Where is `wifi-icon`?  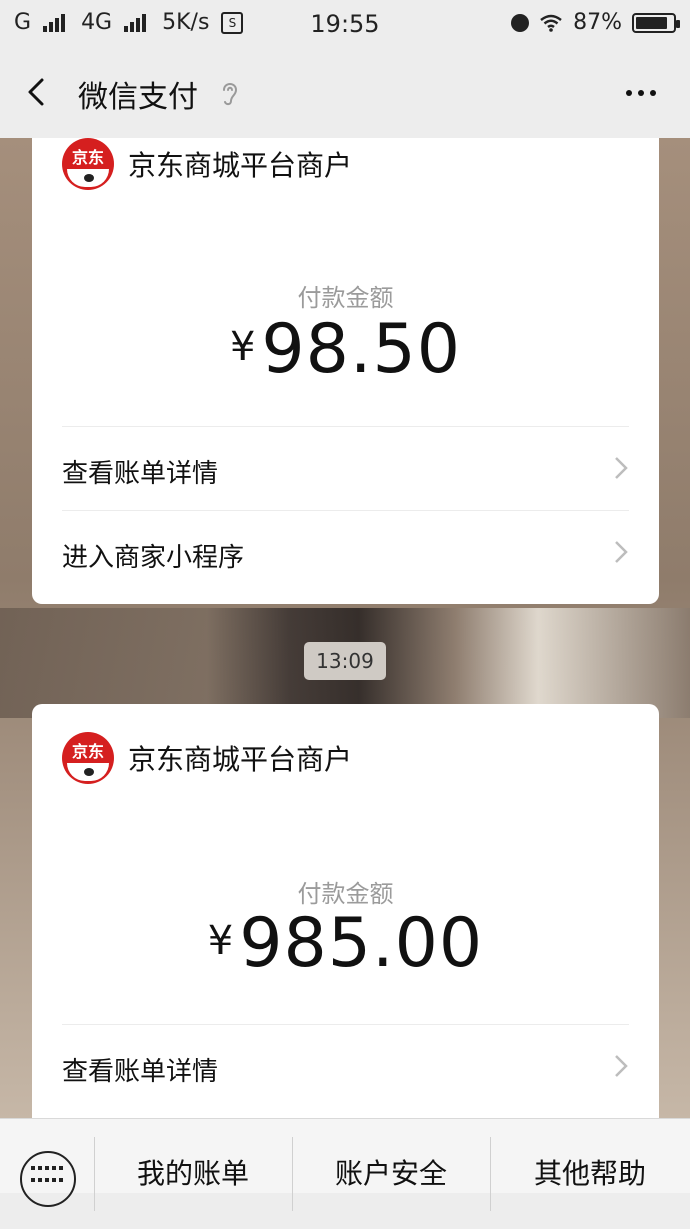 wifi-icon is located at coordinates (551, 23).